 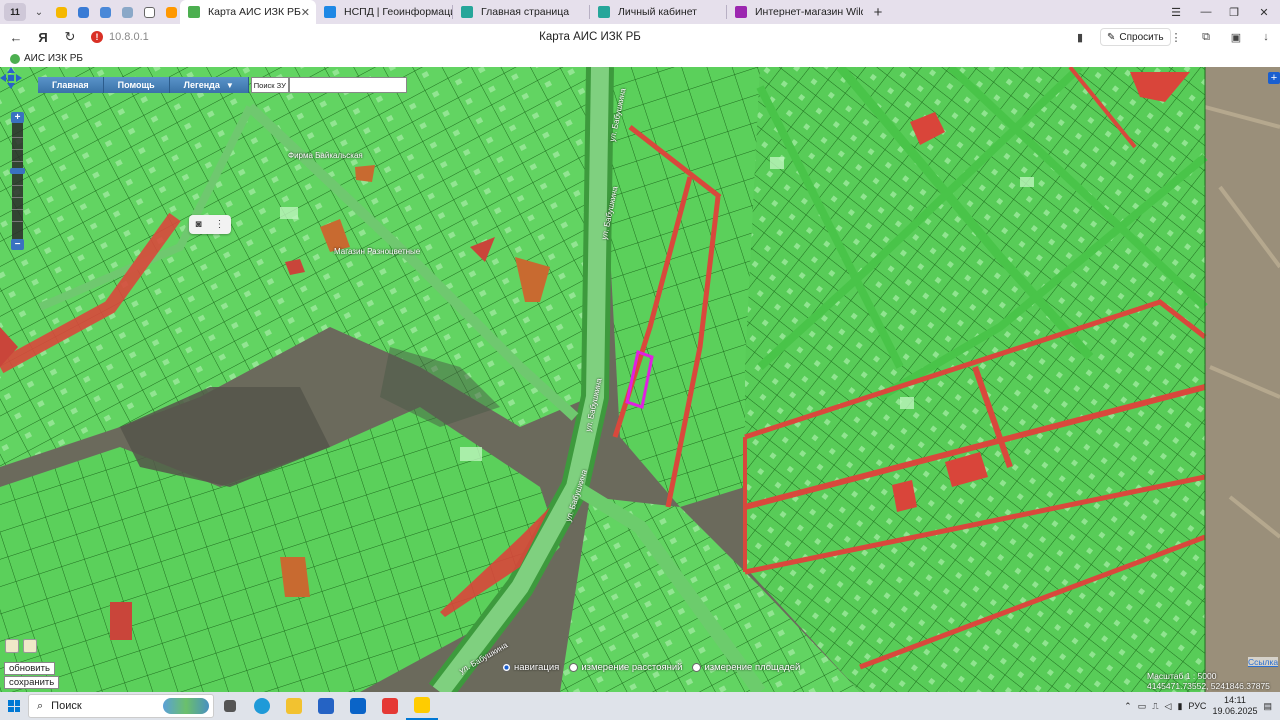 What do you see at coordinates (325, 155) in the screenshot?
I see `poi-label: Фирма Байкальская` at bounding box center [325, 155].